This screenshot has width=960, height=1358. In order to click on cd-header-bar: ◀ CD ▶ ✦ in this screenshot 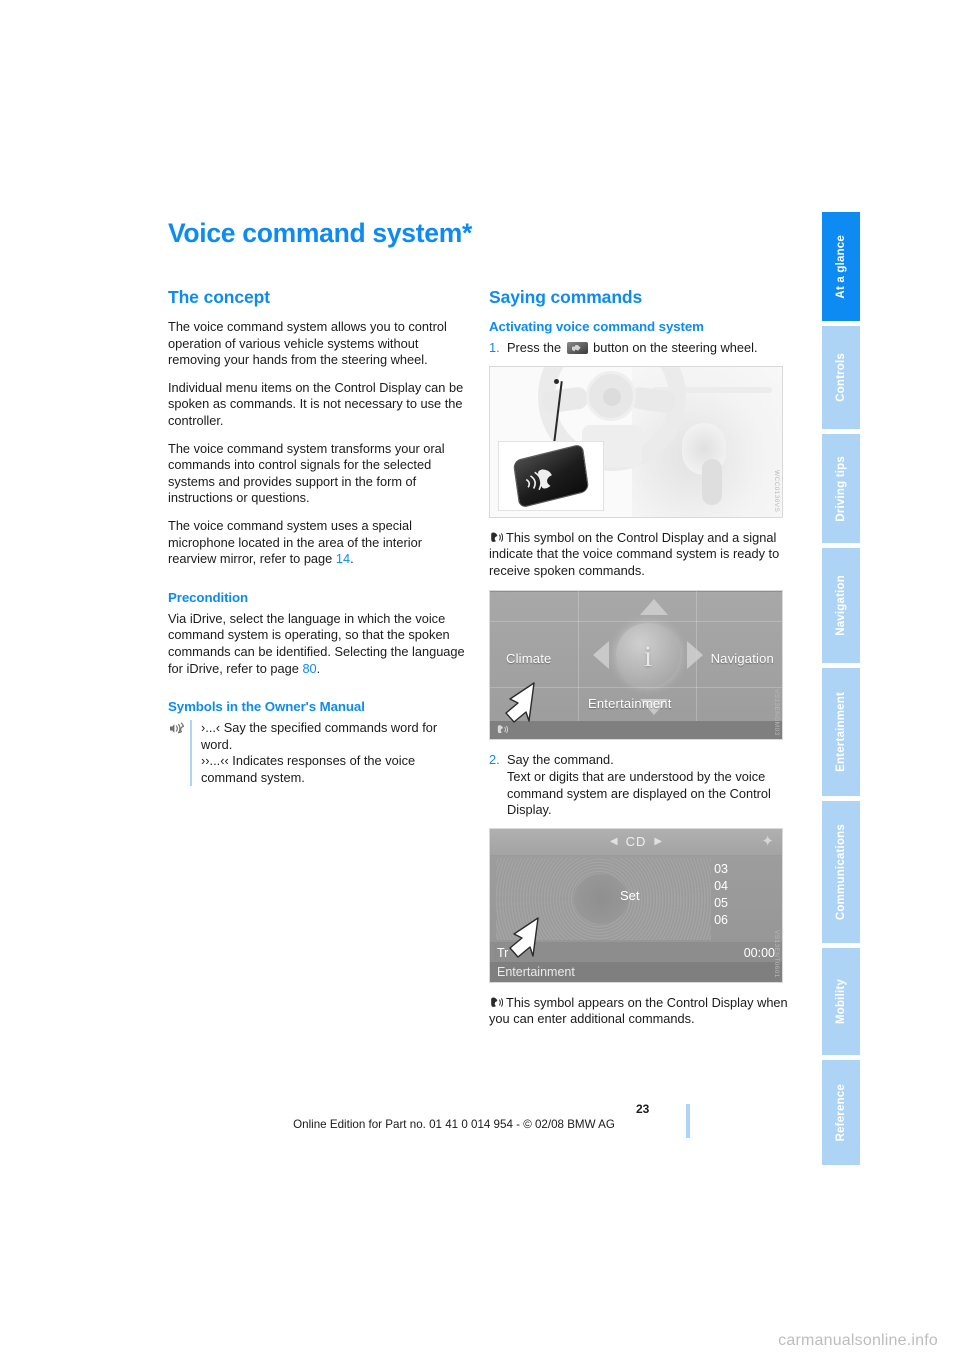, I will do `click(636, 841)`.